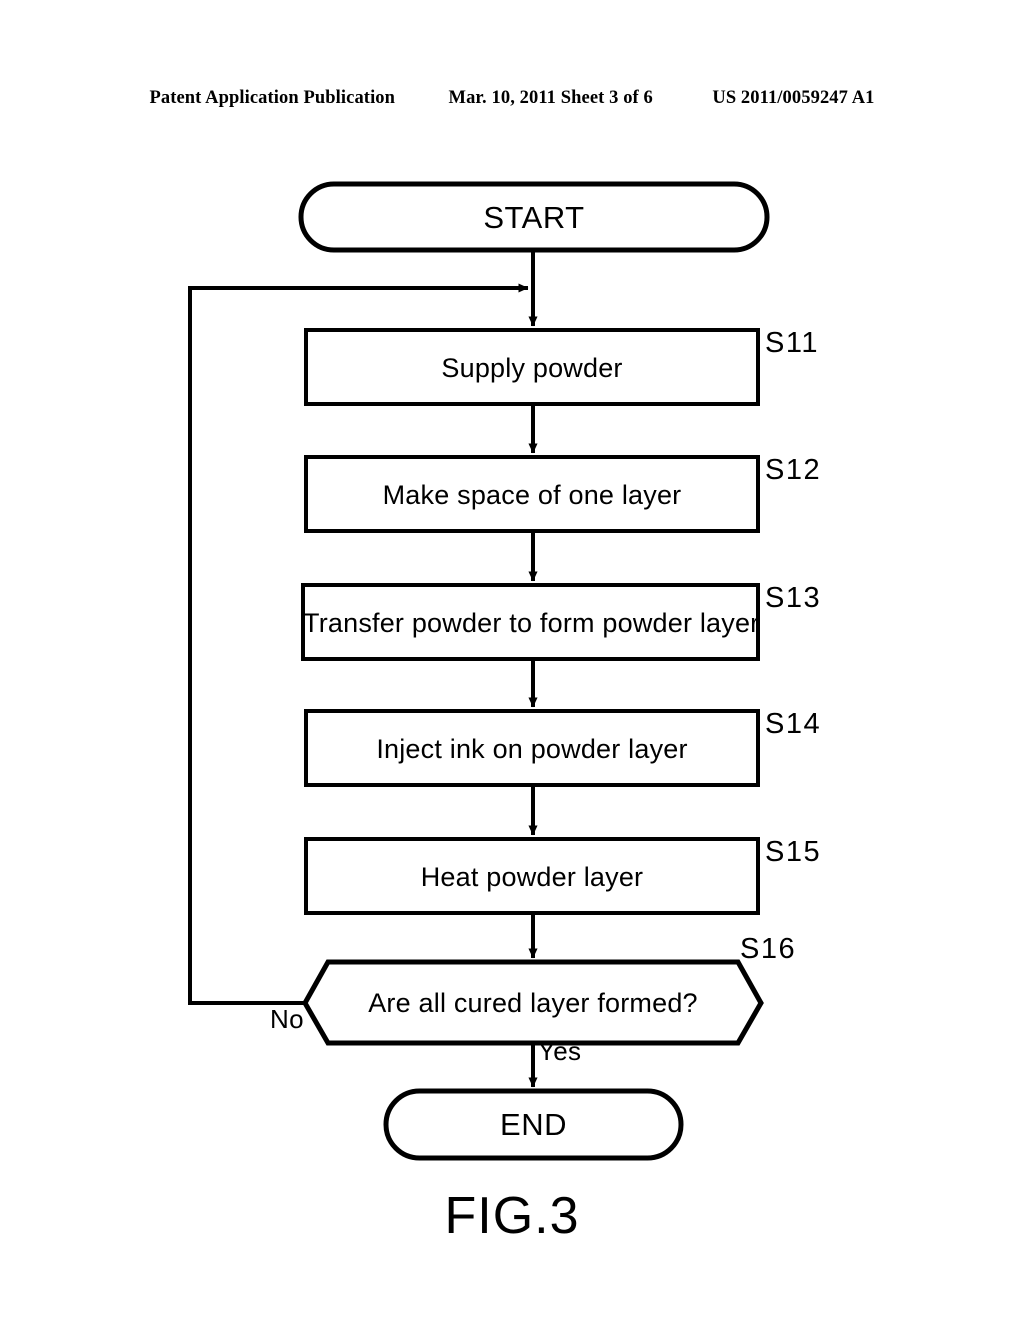 The image size is (1024, 1320). Describe the element at coordinates (768, 949) in the screenshot. I see `step-tag-s16: S16` at that location.